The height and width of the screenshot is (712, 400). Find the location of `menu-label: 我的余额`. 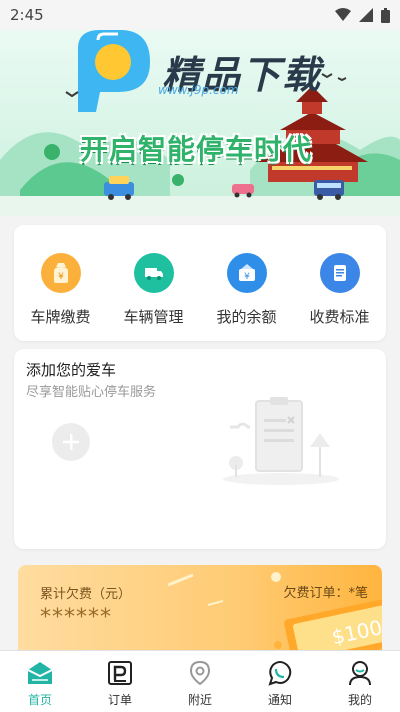

menu-label: 我的余额 is located at coordinates (246, 317).